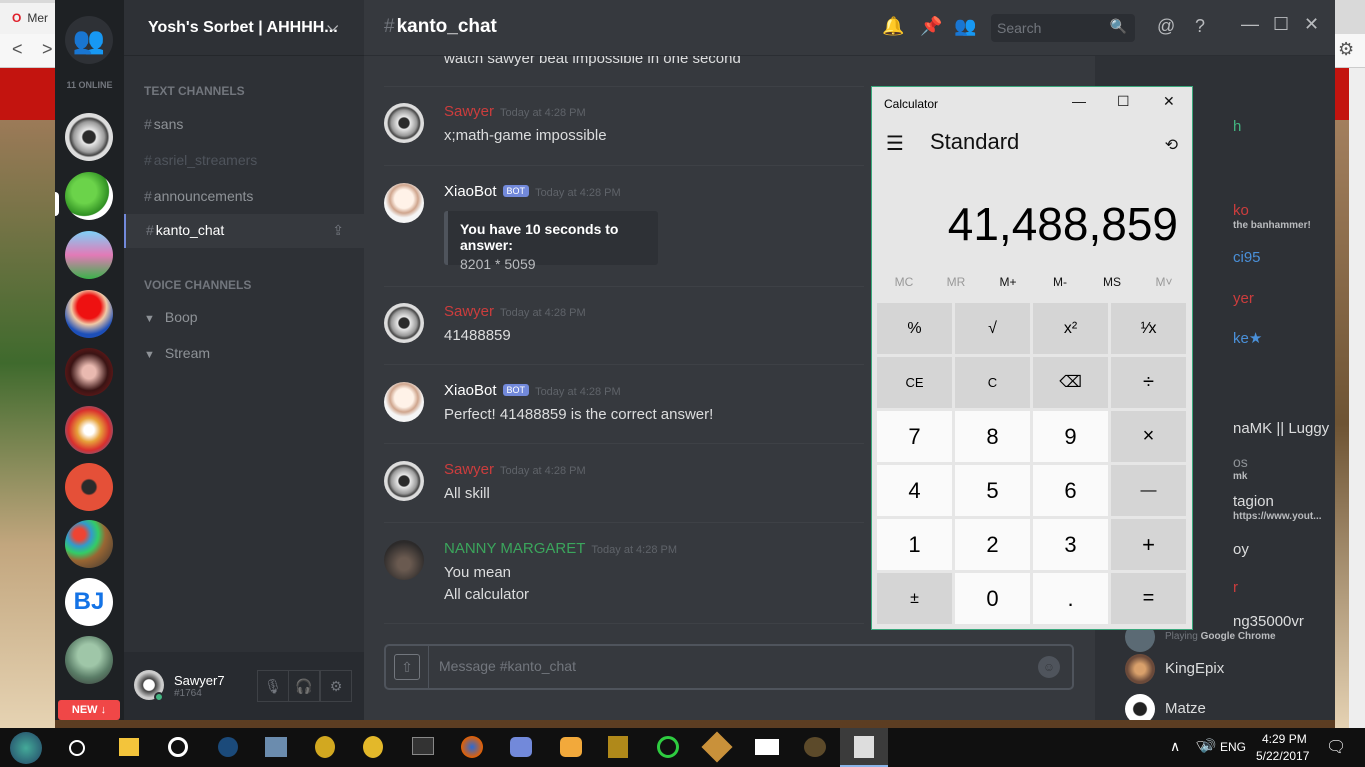 This screenshot has width=1365, height=767. What do you see at coordinates (304, 686) in the screenshot?
I see `headphones-icon: 🎧` at bounding box center [304, 686].